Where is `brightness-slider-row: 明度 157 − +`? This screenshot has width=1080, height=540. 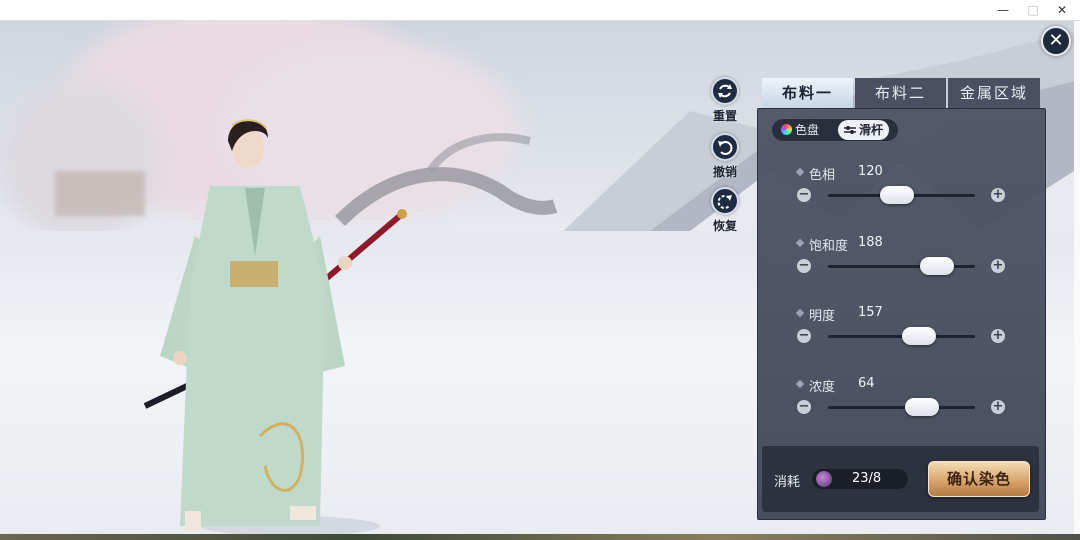 brightness-slider-row: 明度 157 − + is located at coordinates (901, 335).